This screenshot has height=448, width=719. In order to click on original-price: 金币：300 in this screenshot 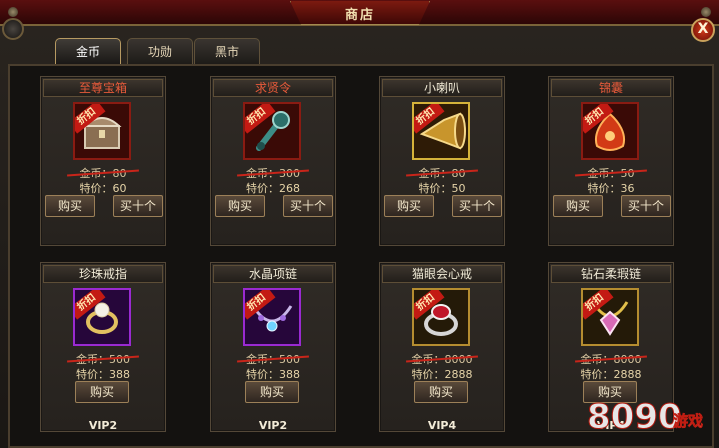, I will do `click(273, 173)`.